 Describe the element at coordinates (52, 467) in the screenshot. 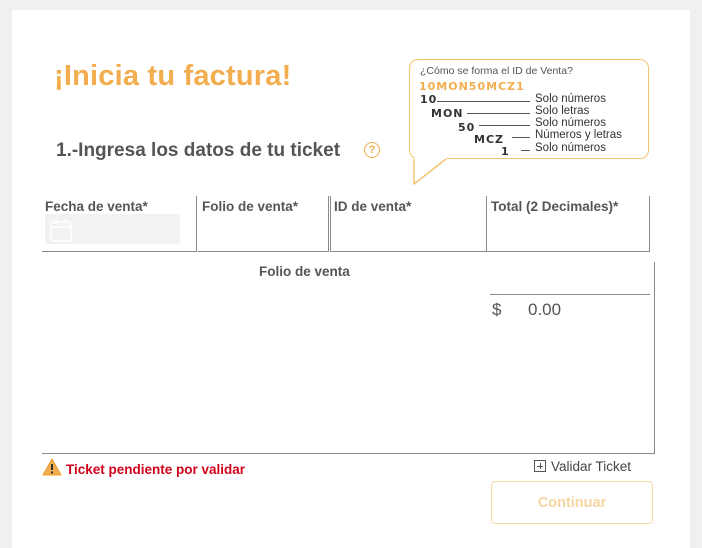

I see `warning-icon` at that location.